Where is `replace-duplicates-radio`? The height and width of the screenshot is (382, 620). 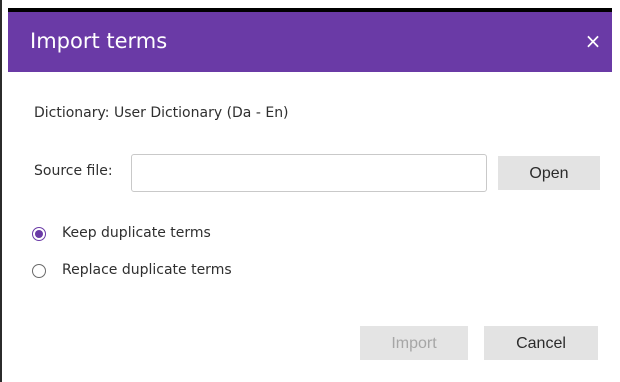
replace-duplicates-radio is located at coordinates (39, 271).